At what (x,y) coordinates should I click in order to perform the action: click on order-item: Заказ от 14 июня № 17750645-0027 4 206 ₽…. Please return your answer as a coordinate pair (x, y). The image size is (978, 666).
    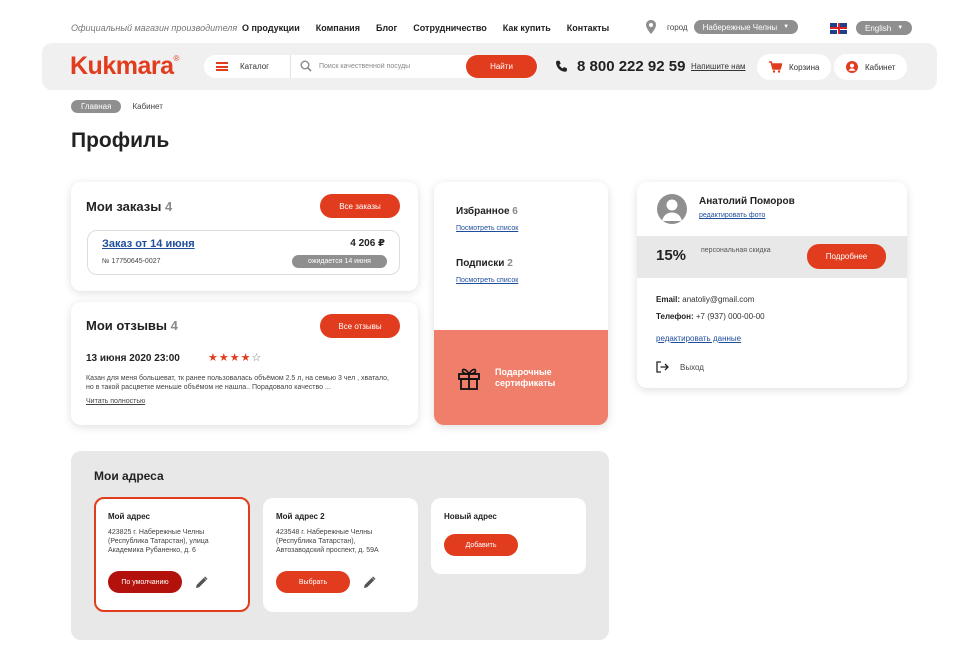
    Looking at the image, I should click on (243, 252).